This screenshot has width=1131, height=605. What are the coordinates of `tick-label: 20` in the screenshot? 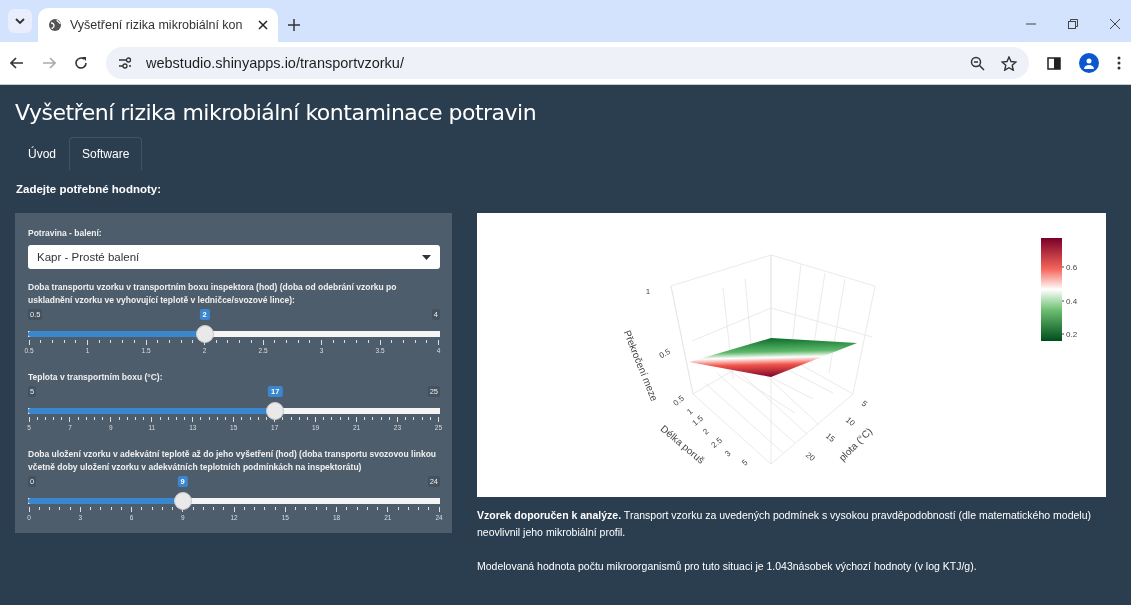 It's located at (810, 456).